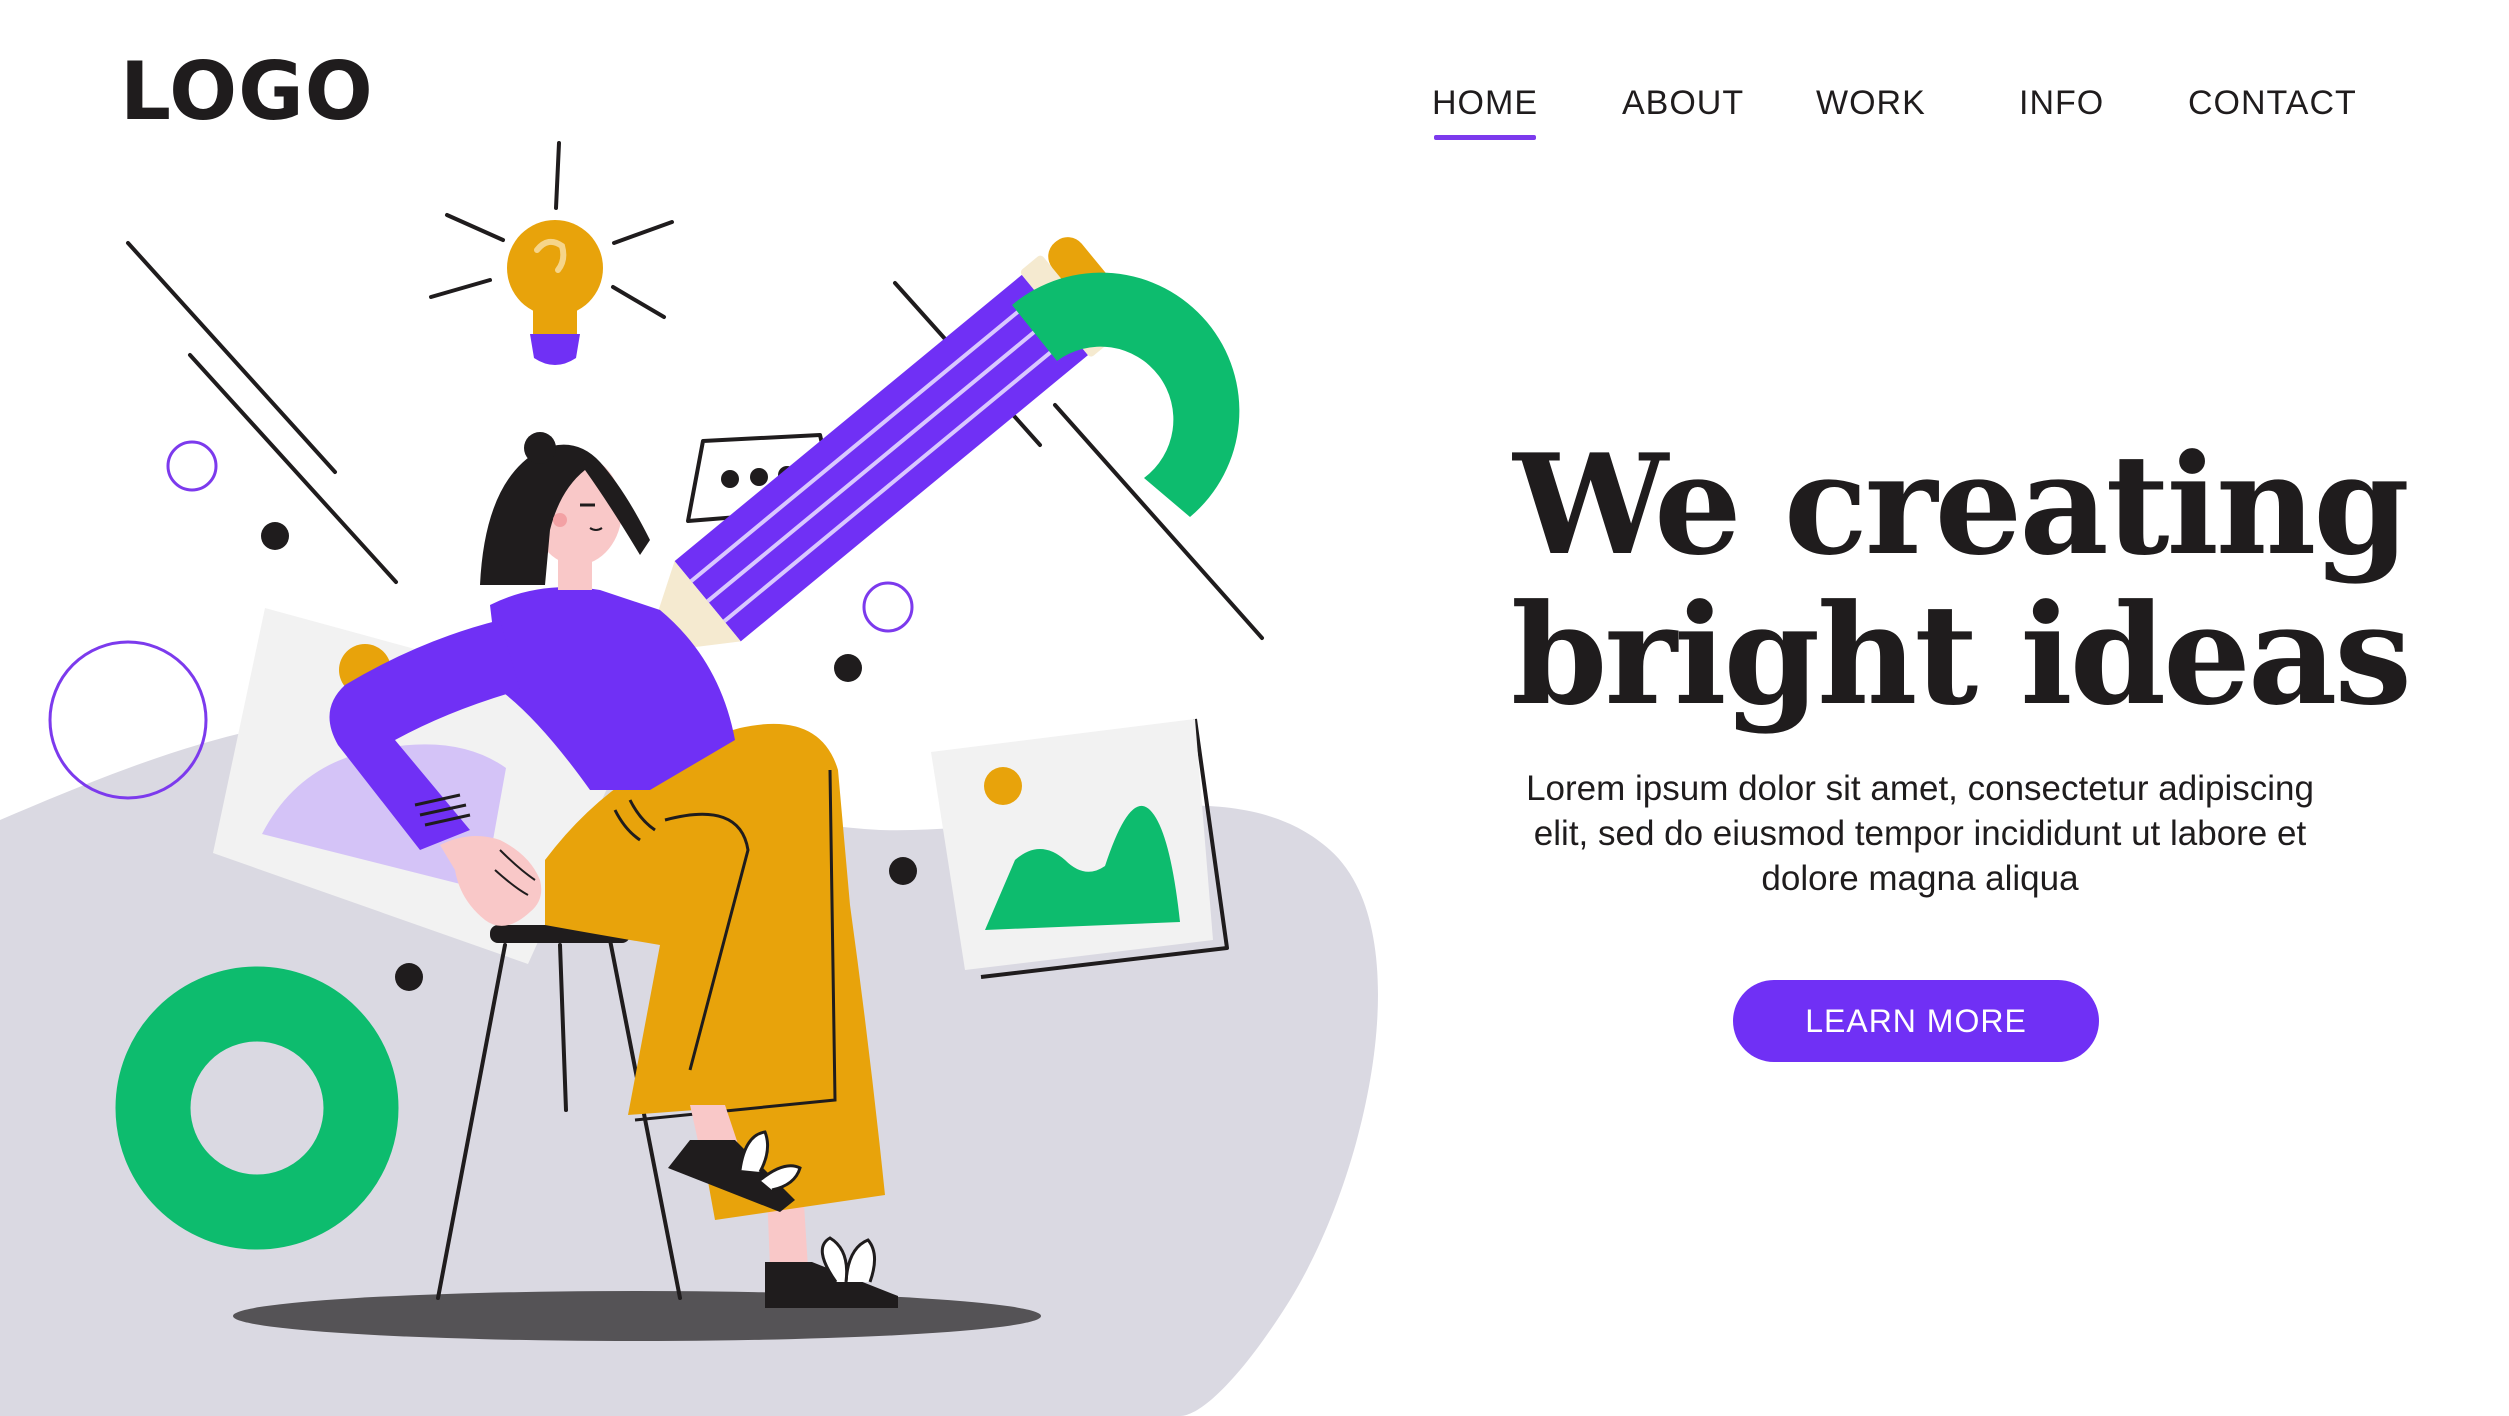 The image size is (2509, 1416). What do you see at coordinates (1080, 848) in the screenshot?
I see `image-card-right` at bounding box center [1080, 848].